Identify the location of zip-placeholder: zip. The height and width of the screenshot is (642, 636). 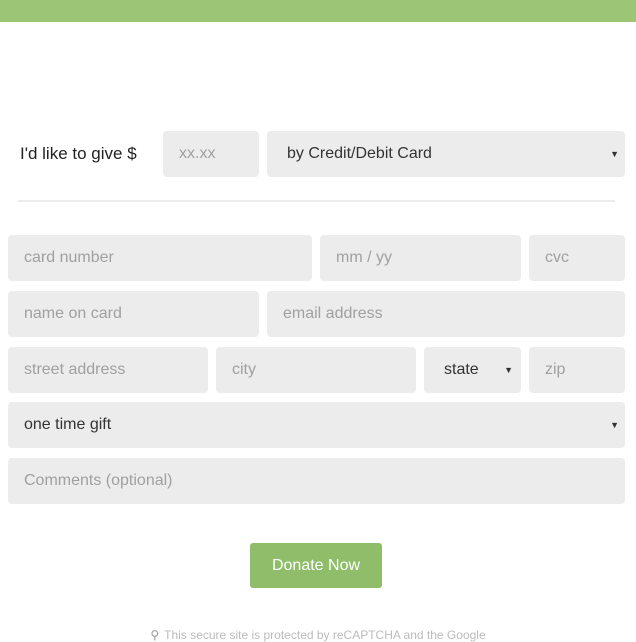
(555, 369).